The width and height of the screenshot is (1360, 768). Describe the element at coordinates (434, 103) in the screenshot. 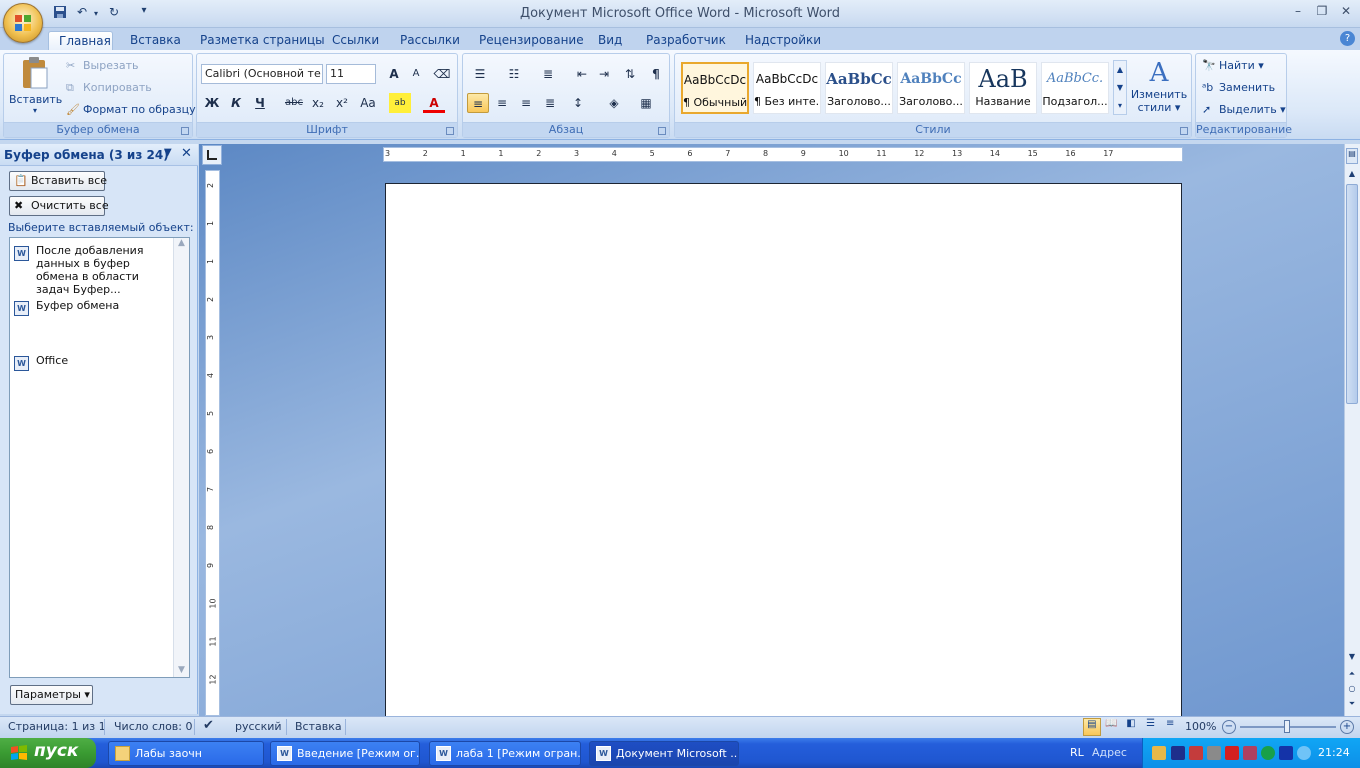

I see `font-color-icon: A` at that location.